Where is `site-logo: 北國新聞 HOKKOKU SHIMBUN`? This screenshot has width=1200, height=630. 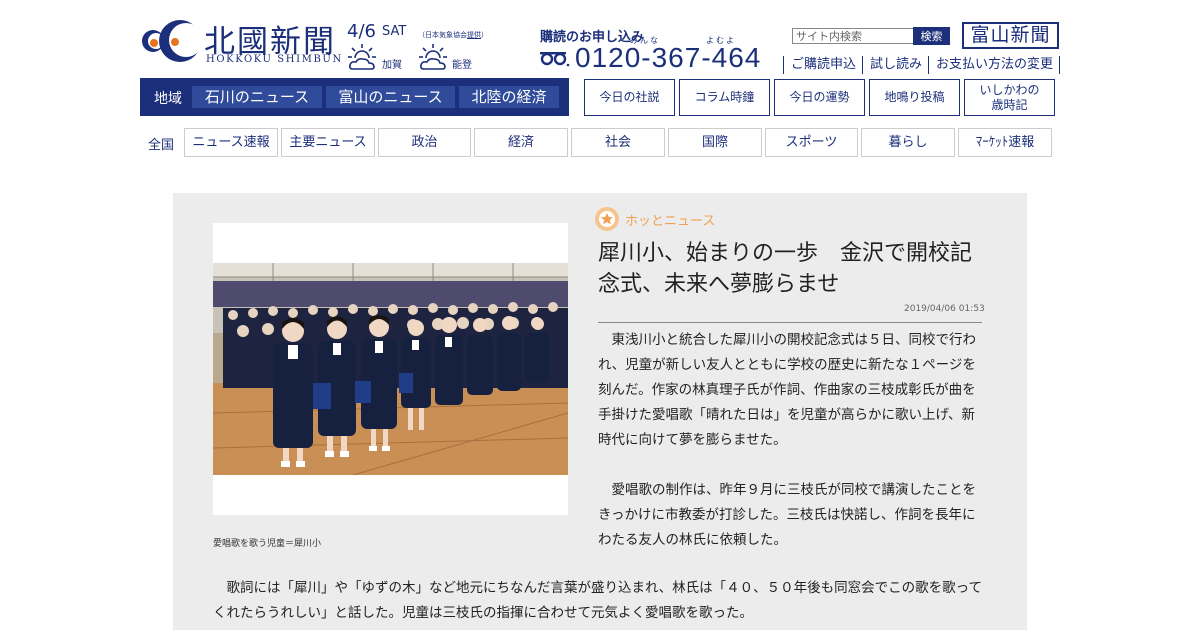 site-logo: 北國新聞 HOKKOKU SHIMBUN is located at coordinates (241, 41).